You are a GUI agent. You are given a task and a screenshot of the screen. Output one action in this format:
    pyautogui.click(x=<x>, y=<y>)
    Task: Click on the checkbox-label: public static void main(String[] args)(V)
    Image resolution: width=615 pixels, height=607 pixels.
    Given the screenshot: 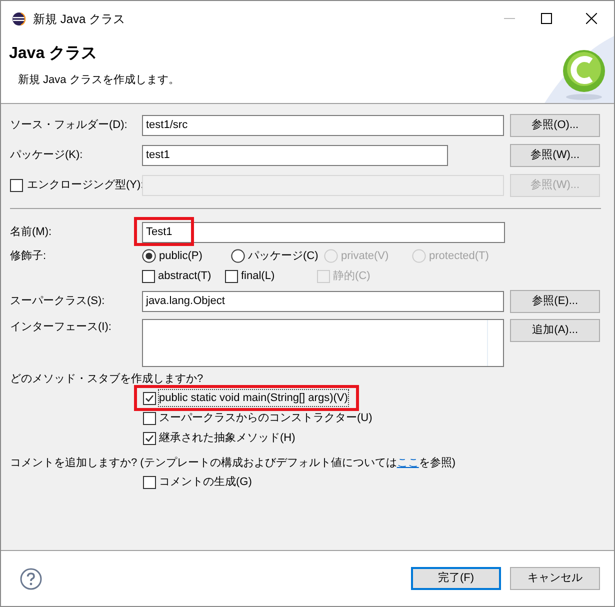 What is the action you would take?
    pyautogui.click(x=253, y=398)
    